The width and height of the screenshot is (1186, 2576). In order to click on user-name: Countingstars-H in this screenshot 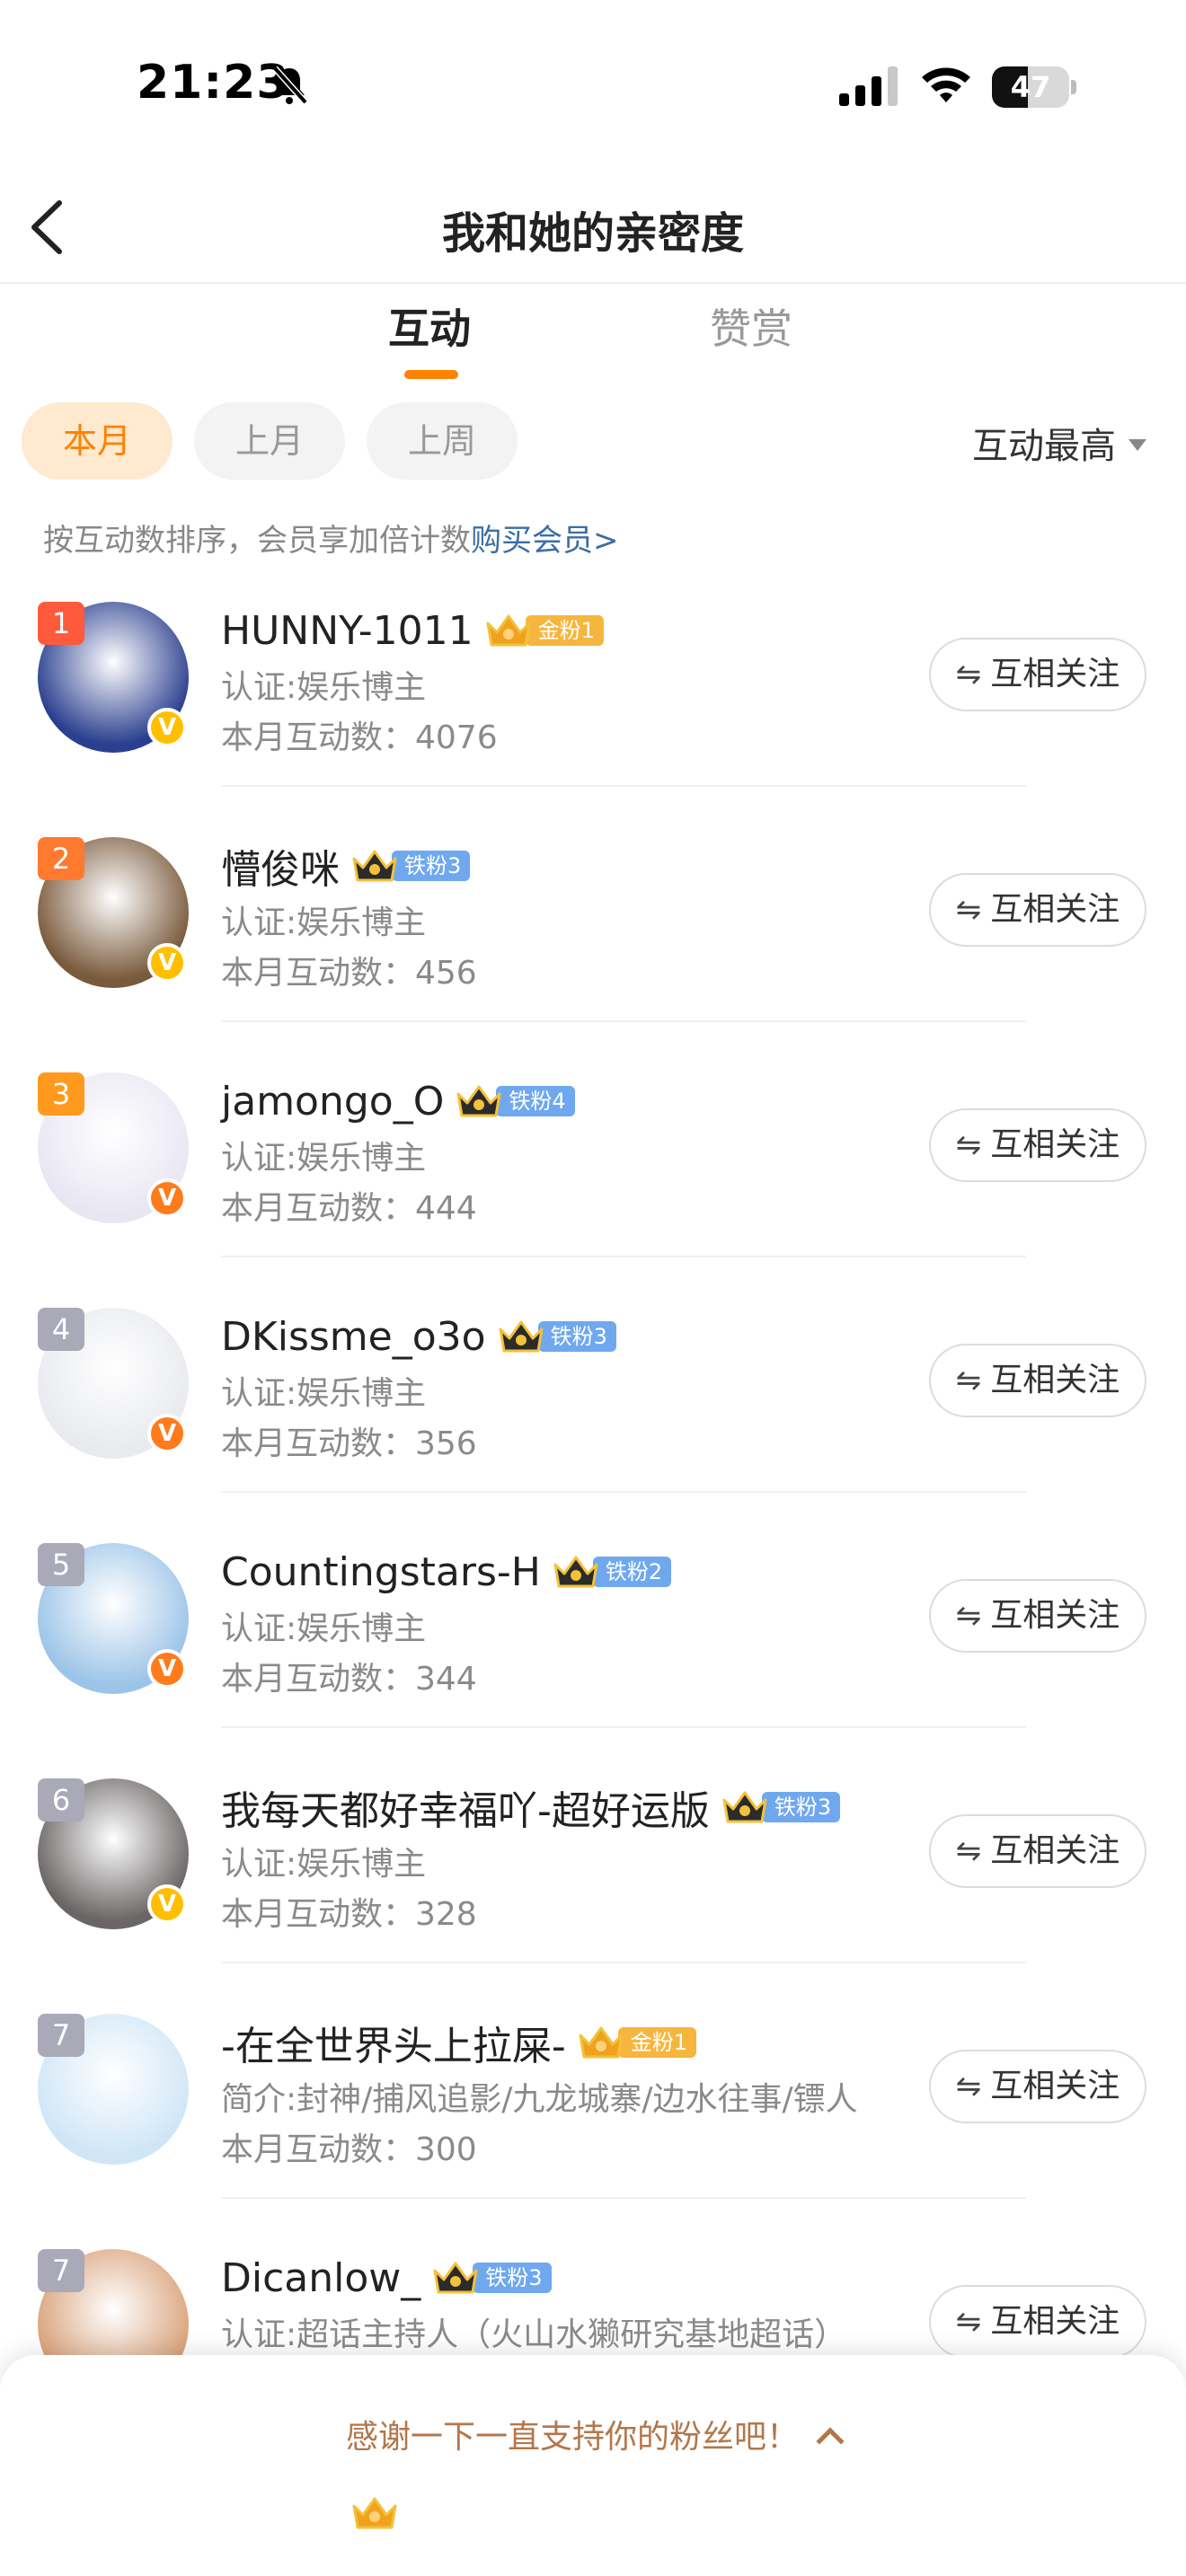, I will do `click(381, 1572)`.